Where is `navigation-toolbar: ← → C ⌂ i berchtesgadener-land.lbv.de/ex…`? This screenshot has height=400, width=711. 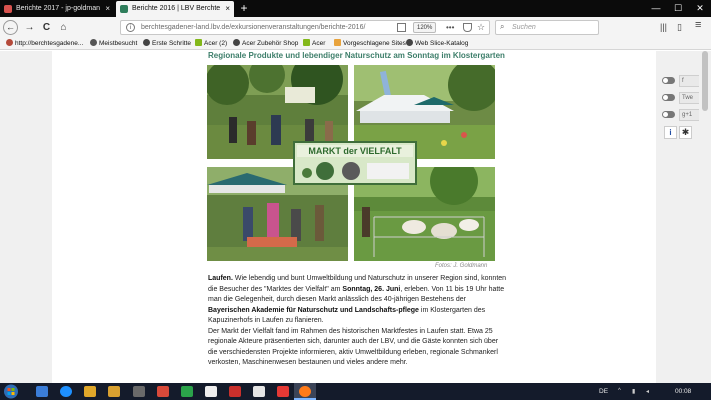 navigation-toolbar: ← → C ⌂ i berchtesgadener-land.lbv.de/ex… is located at coordinates (355, 27).